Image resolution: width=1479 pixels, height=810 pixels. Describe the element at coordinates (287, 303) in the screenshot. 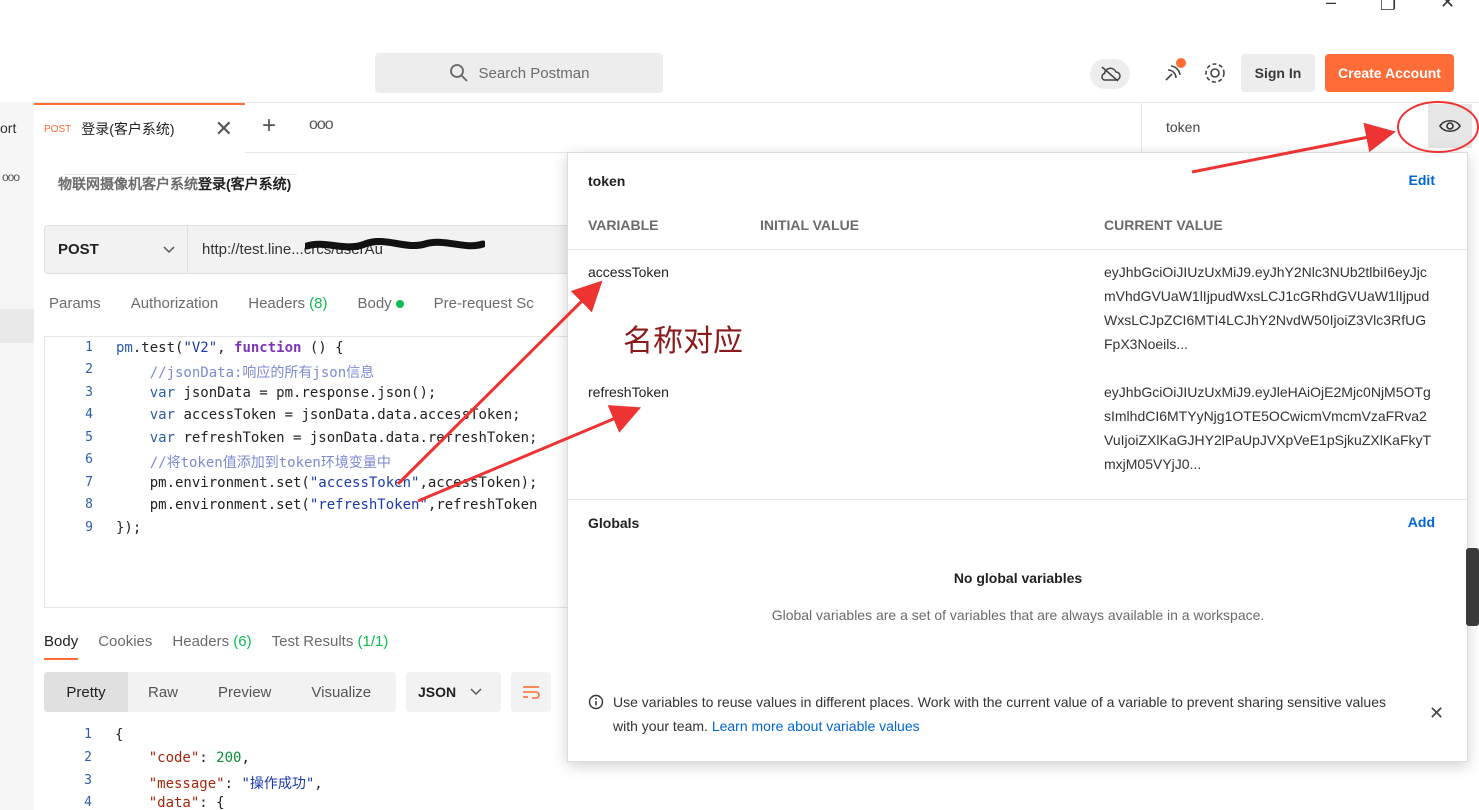

I see `tab-headers: Headers (8)` at that location.